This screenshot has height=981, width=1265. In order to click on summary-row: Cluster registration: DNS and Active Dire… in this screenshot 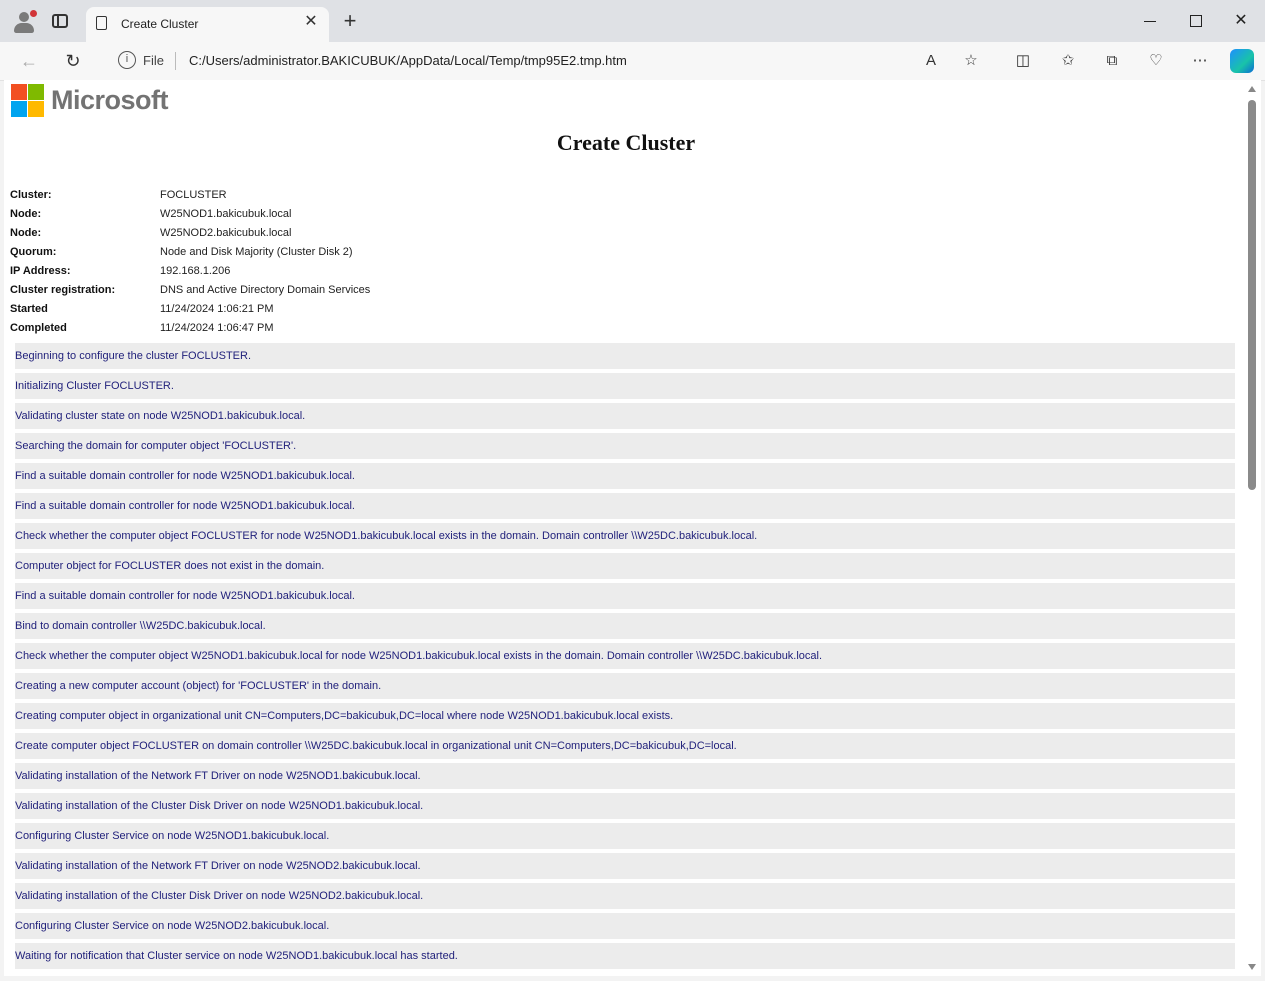, I will do `click(310, 291)`.